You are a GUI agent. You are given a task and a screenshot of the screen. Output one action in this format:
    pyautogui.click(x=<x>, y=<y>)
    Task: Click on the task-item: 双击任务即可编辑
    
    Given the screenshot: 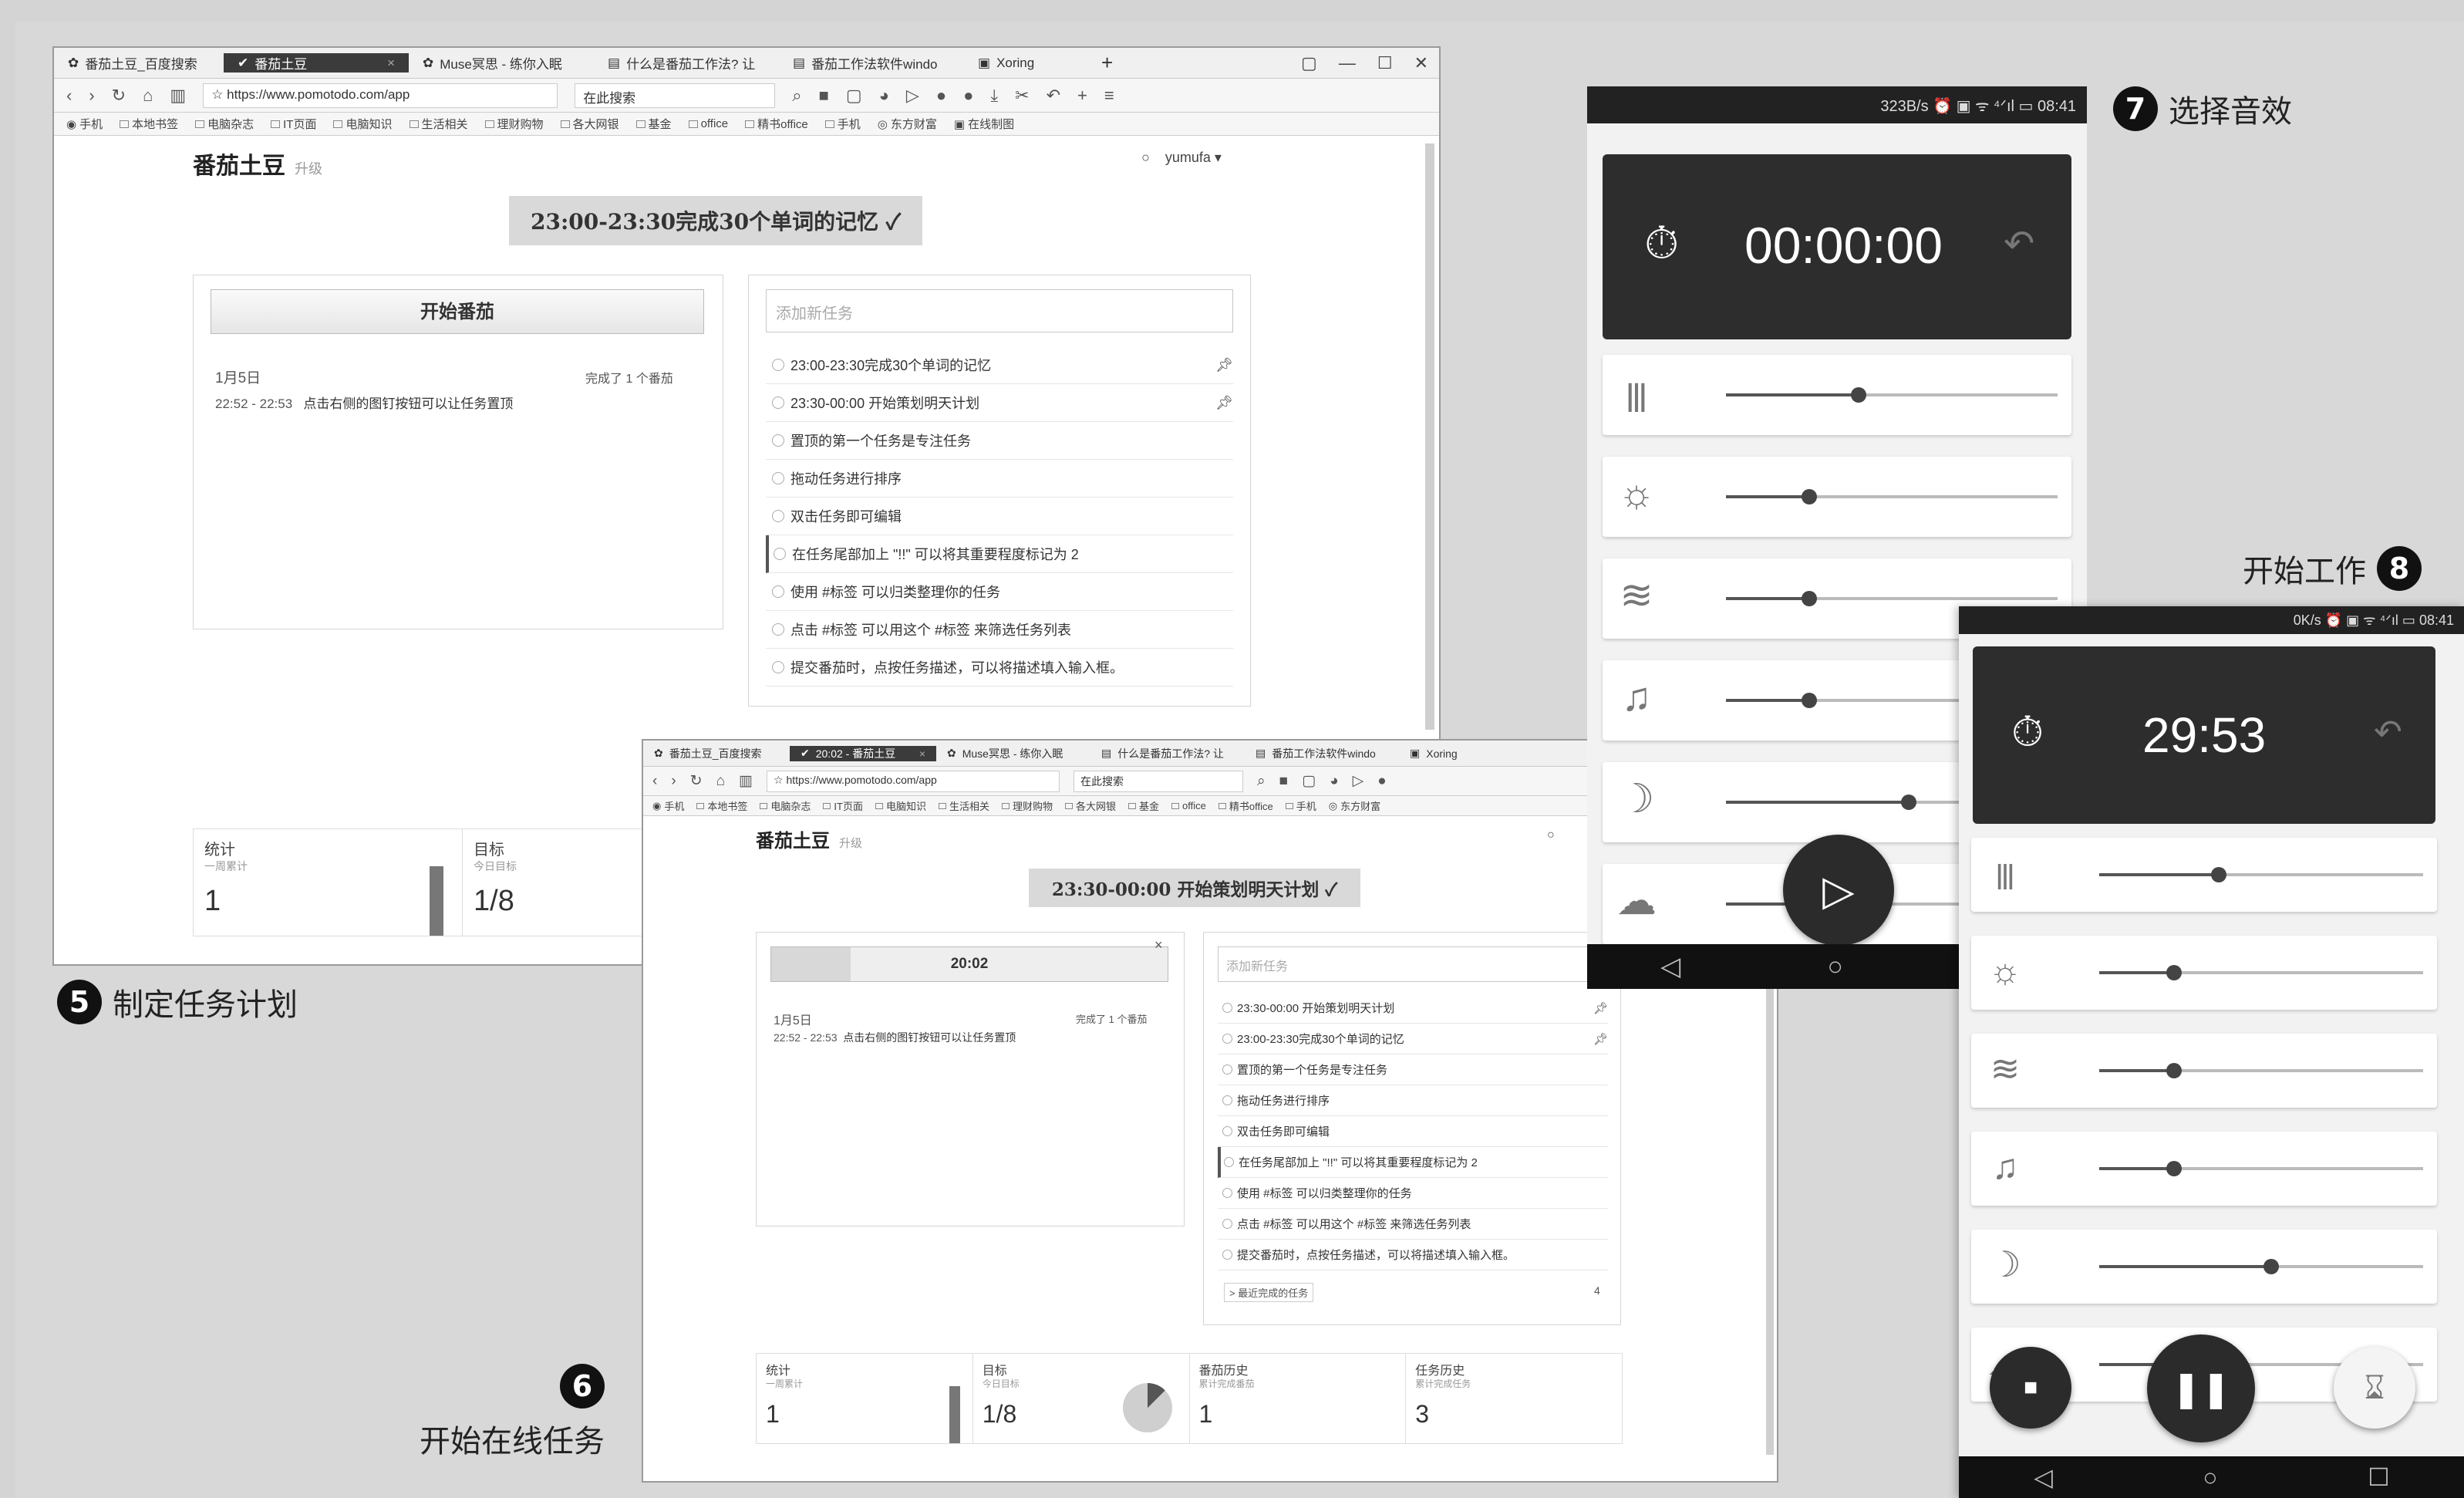 What is the action you would take?
    pyautogui.click(x=1413, y=1131)
    